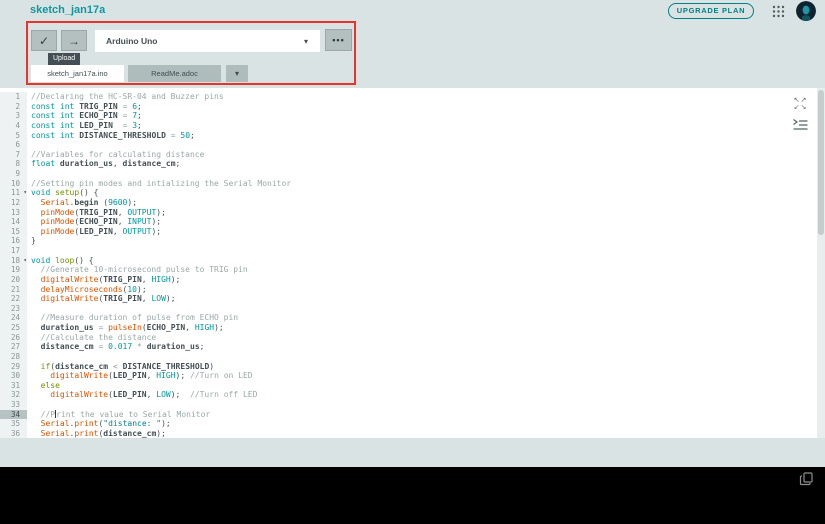  What do you see at coordinates (13, 241) in the screenshot?
I see `line-number: 16` at bounding box center [13, 241].